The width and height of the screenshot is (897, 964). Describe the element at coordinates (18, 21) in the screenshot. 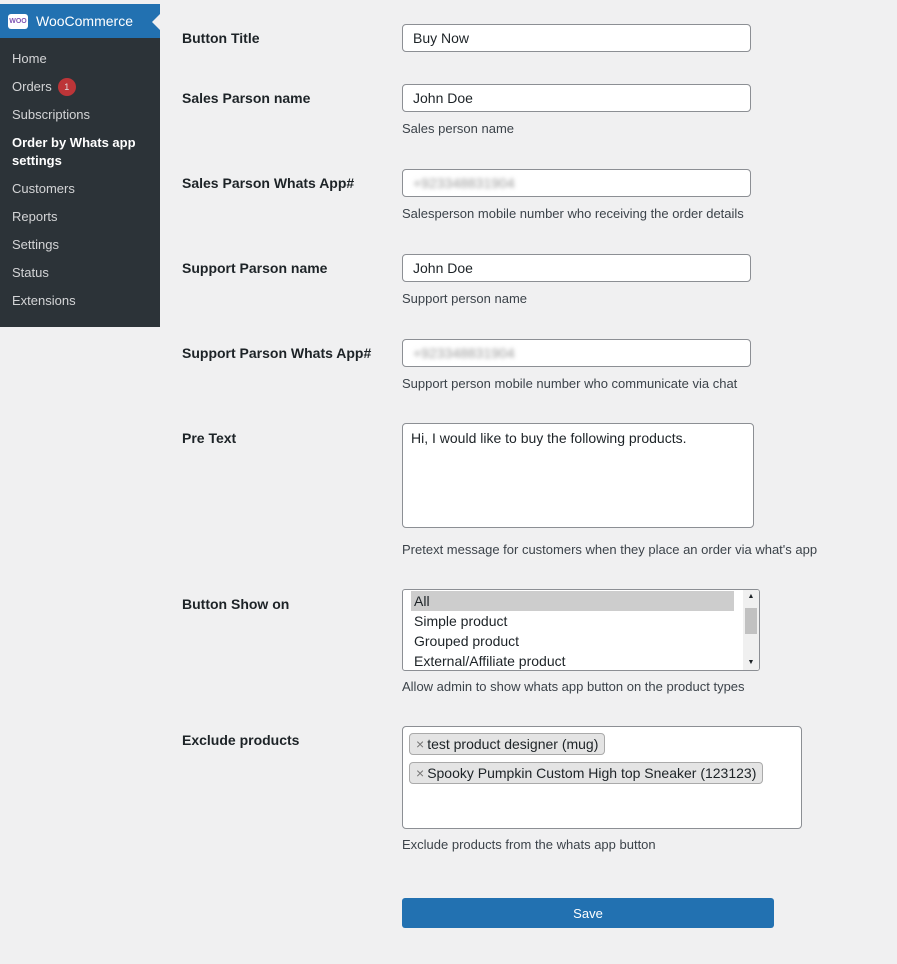

I see `woocommerce-logo-icon: WOO` at that location.